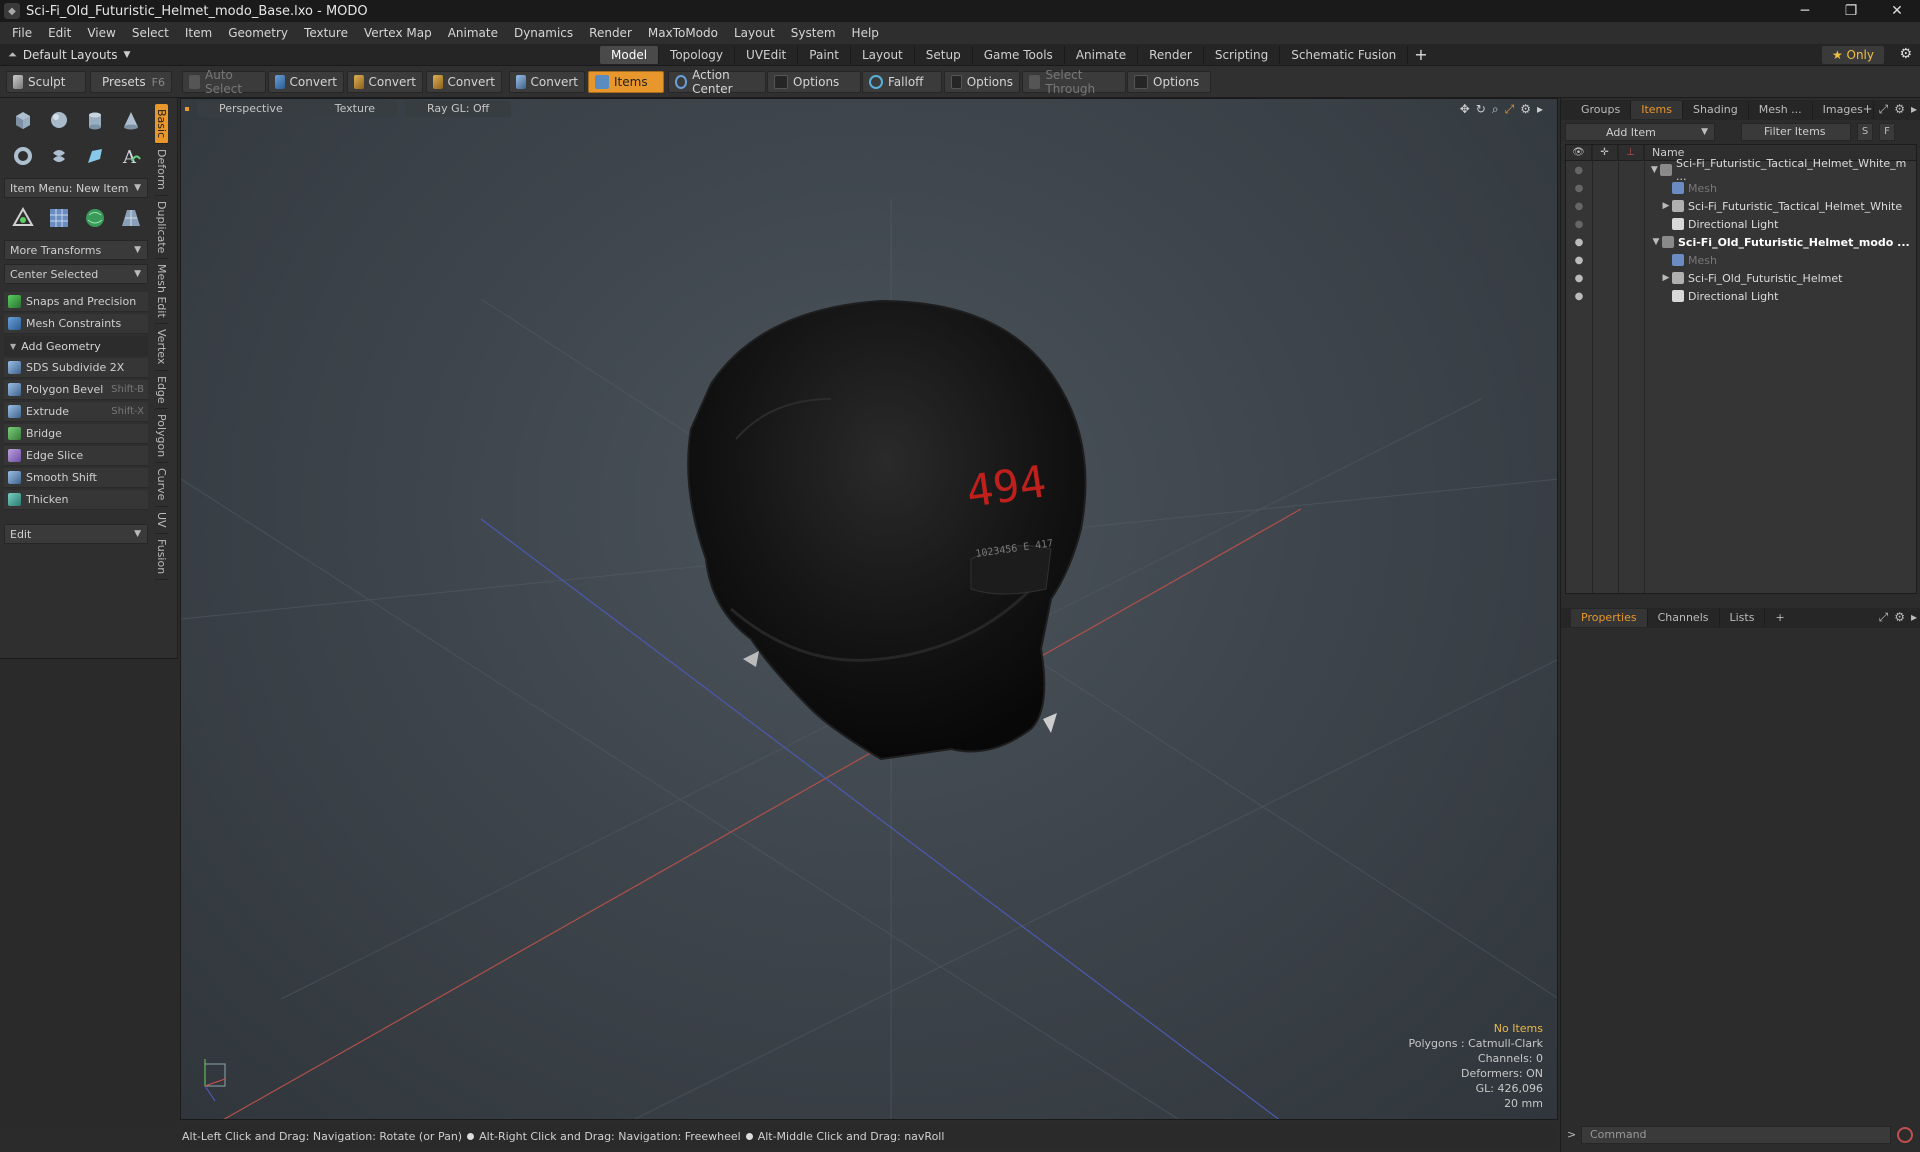 The height and width of the screenshot is (1152, 1920). What do you see at coordinates (23, 218) in the screenshot?
I see `move-gizmo-icon` at bounding box center [23, 218].